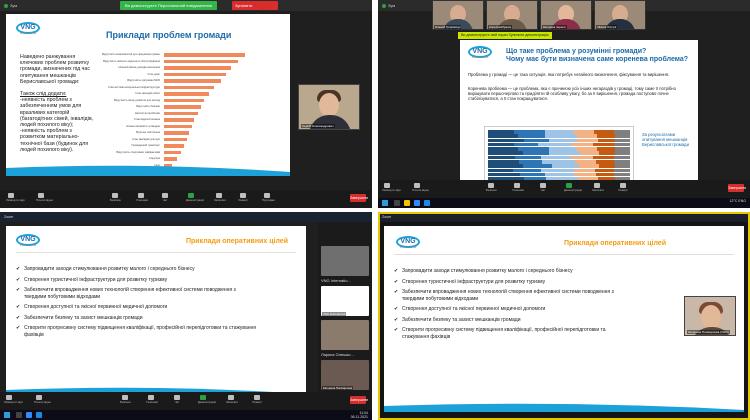  Describe the element at coordinates (407, 203) in the screenshot. I see `folder-icon` at that location.